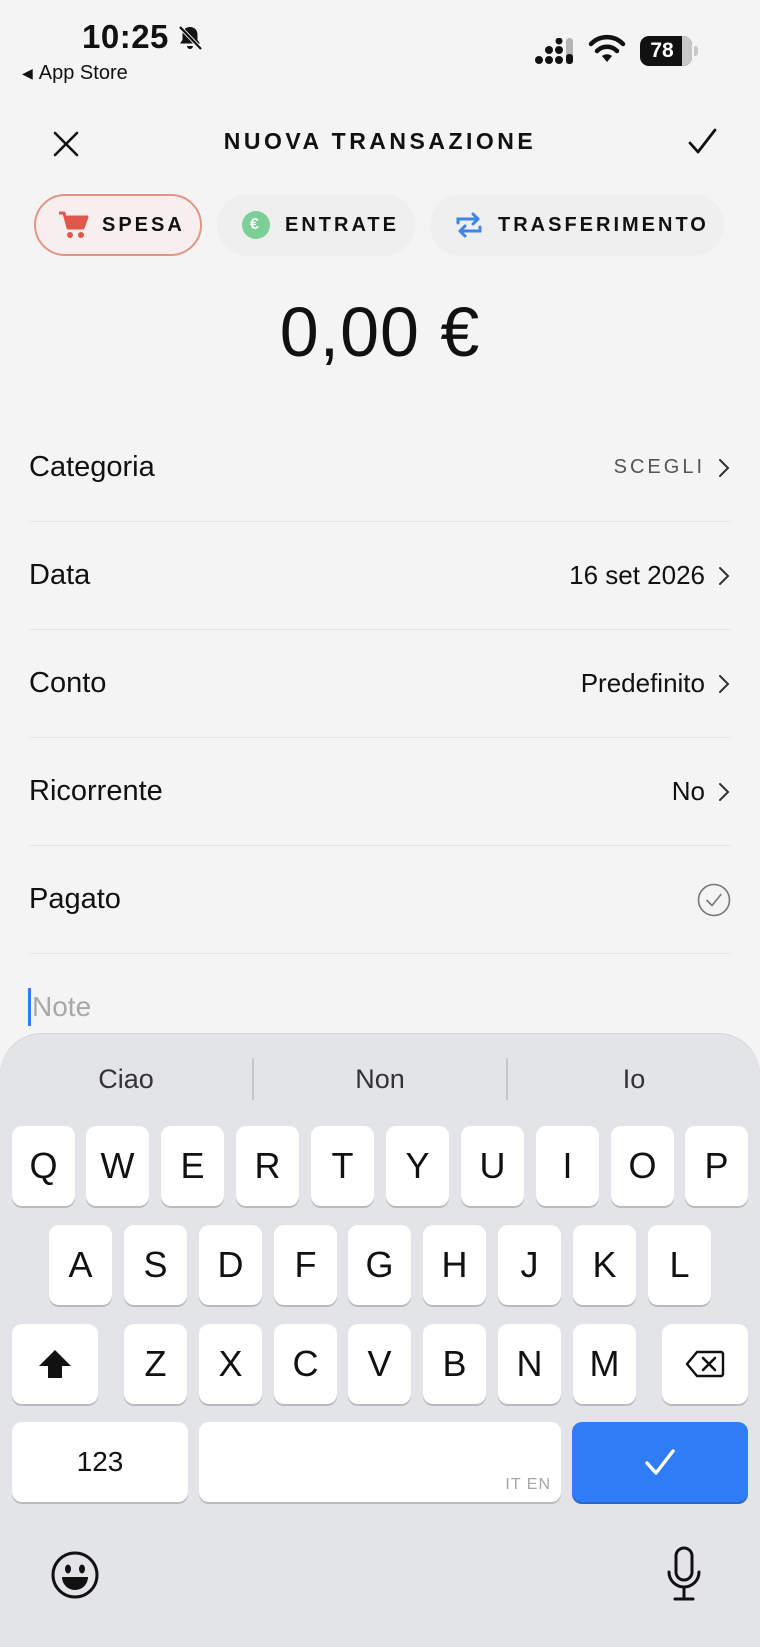 Image resolution: width=760 pixels, height=1647 pixels. Describe the element at coordinates (454, 1364) in the screenshot. I see `key-b: B` at that location.